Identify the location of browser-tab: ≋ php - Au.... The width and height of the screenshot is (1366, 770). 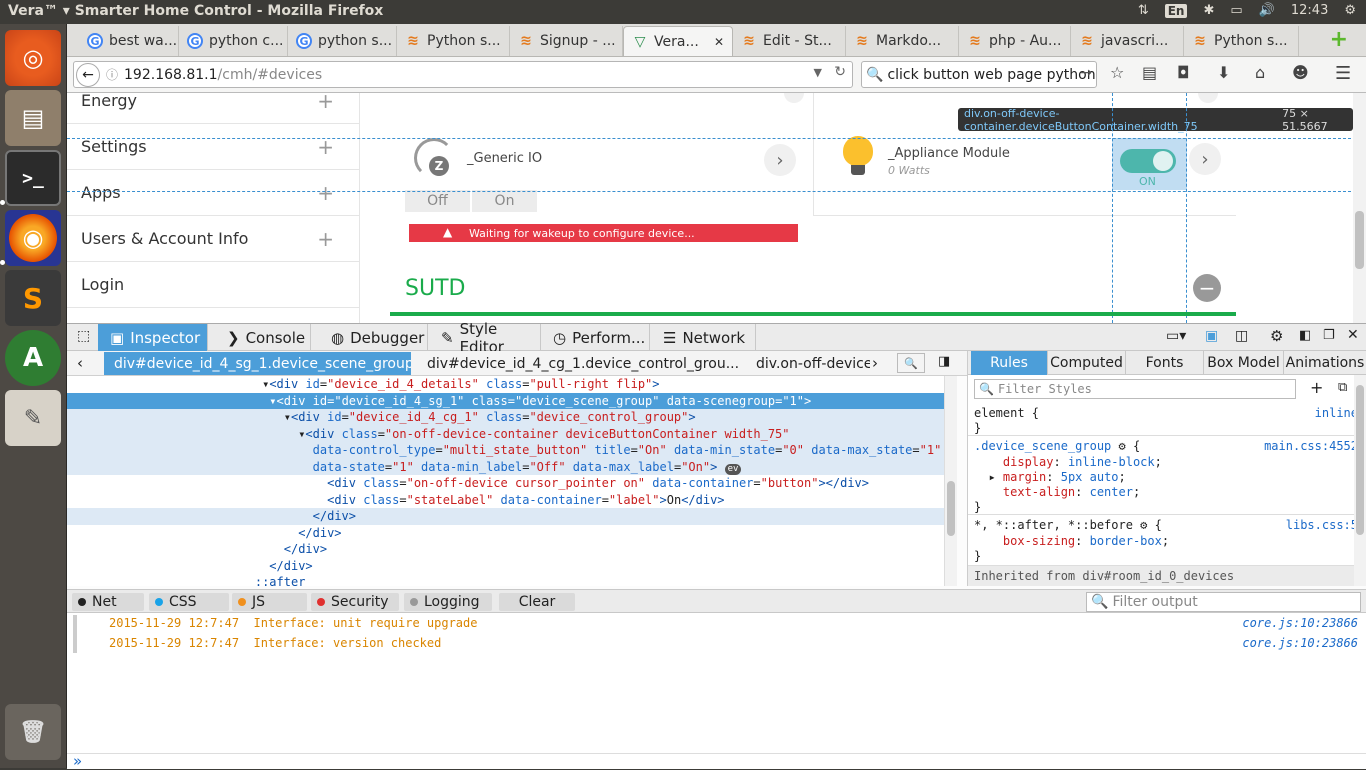
(1015, 41).